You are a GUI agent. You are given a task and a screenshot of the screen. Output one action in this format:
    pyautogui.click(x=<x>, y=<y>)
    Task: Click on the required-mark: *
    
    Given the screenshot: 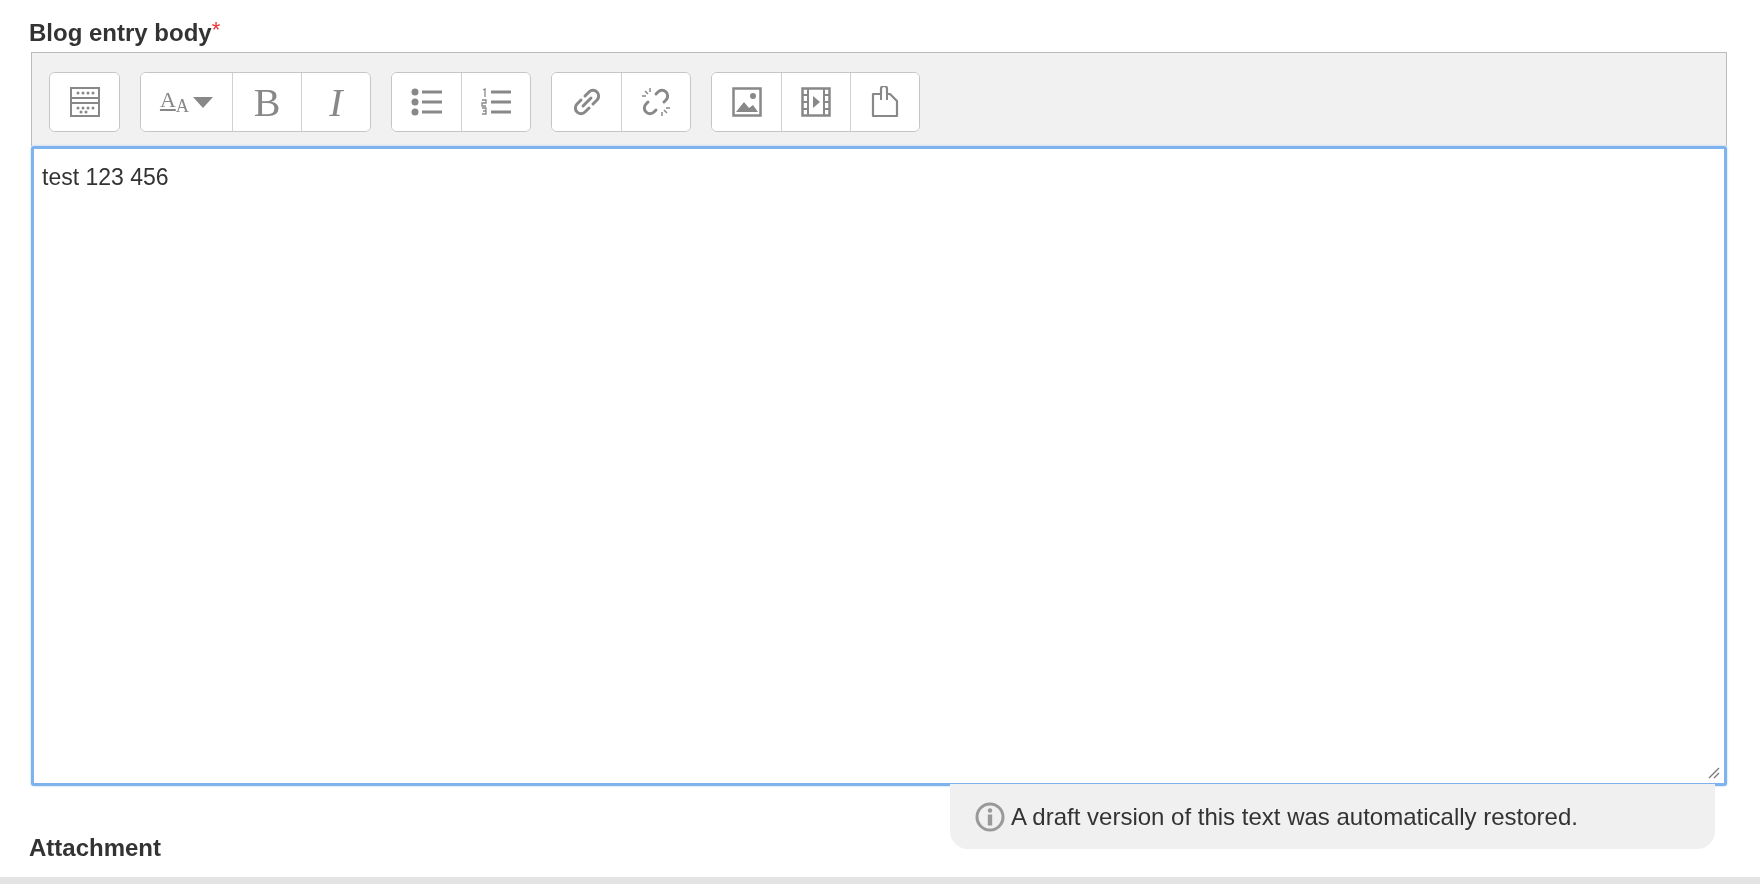 What is the action you would take?
    pyautogui.click(x=216, y=30)
    